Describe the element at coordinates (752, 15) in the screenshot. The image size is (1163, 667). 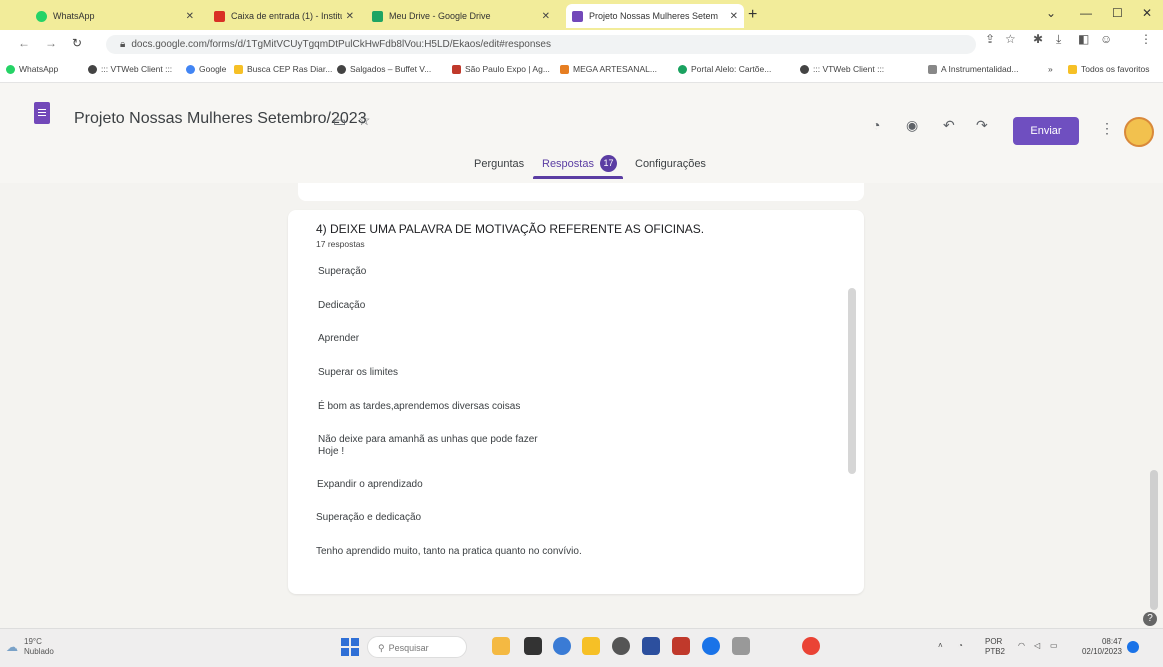
I see `new-tab-icon: +` at that location.